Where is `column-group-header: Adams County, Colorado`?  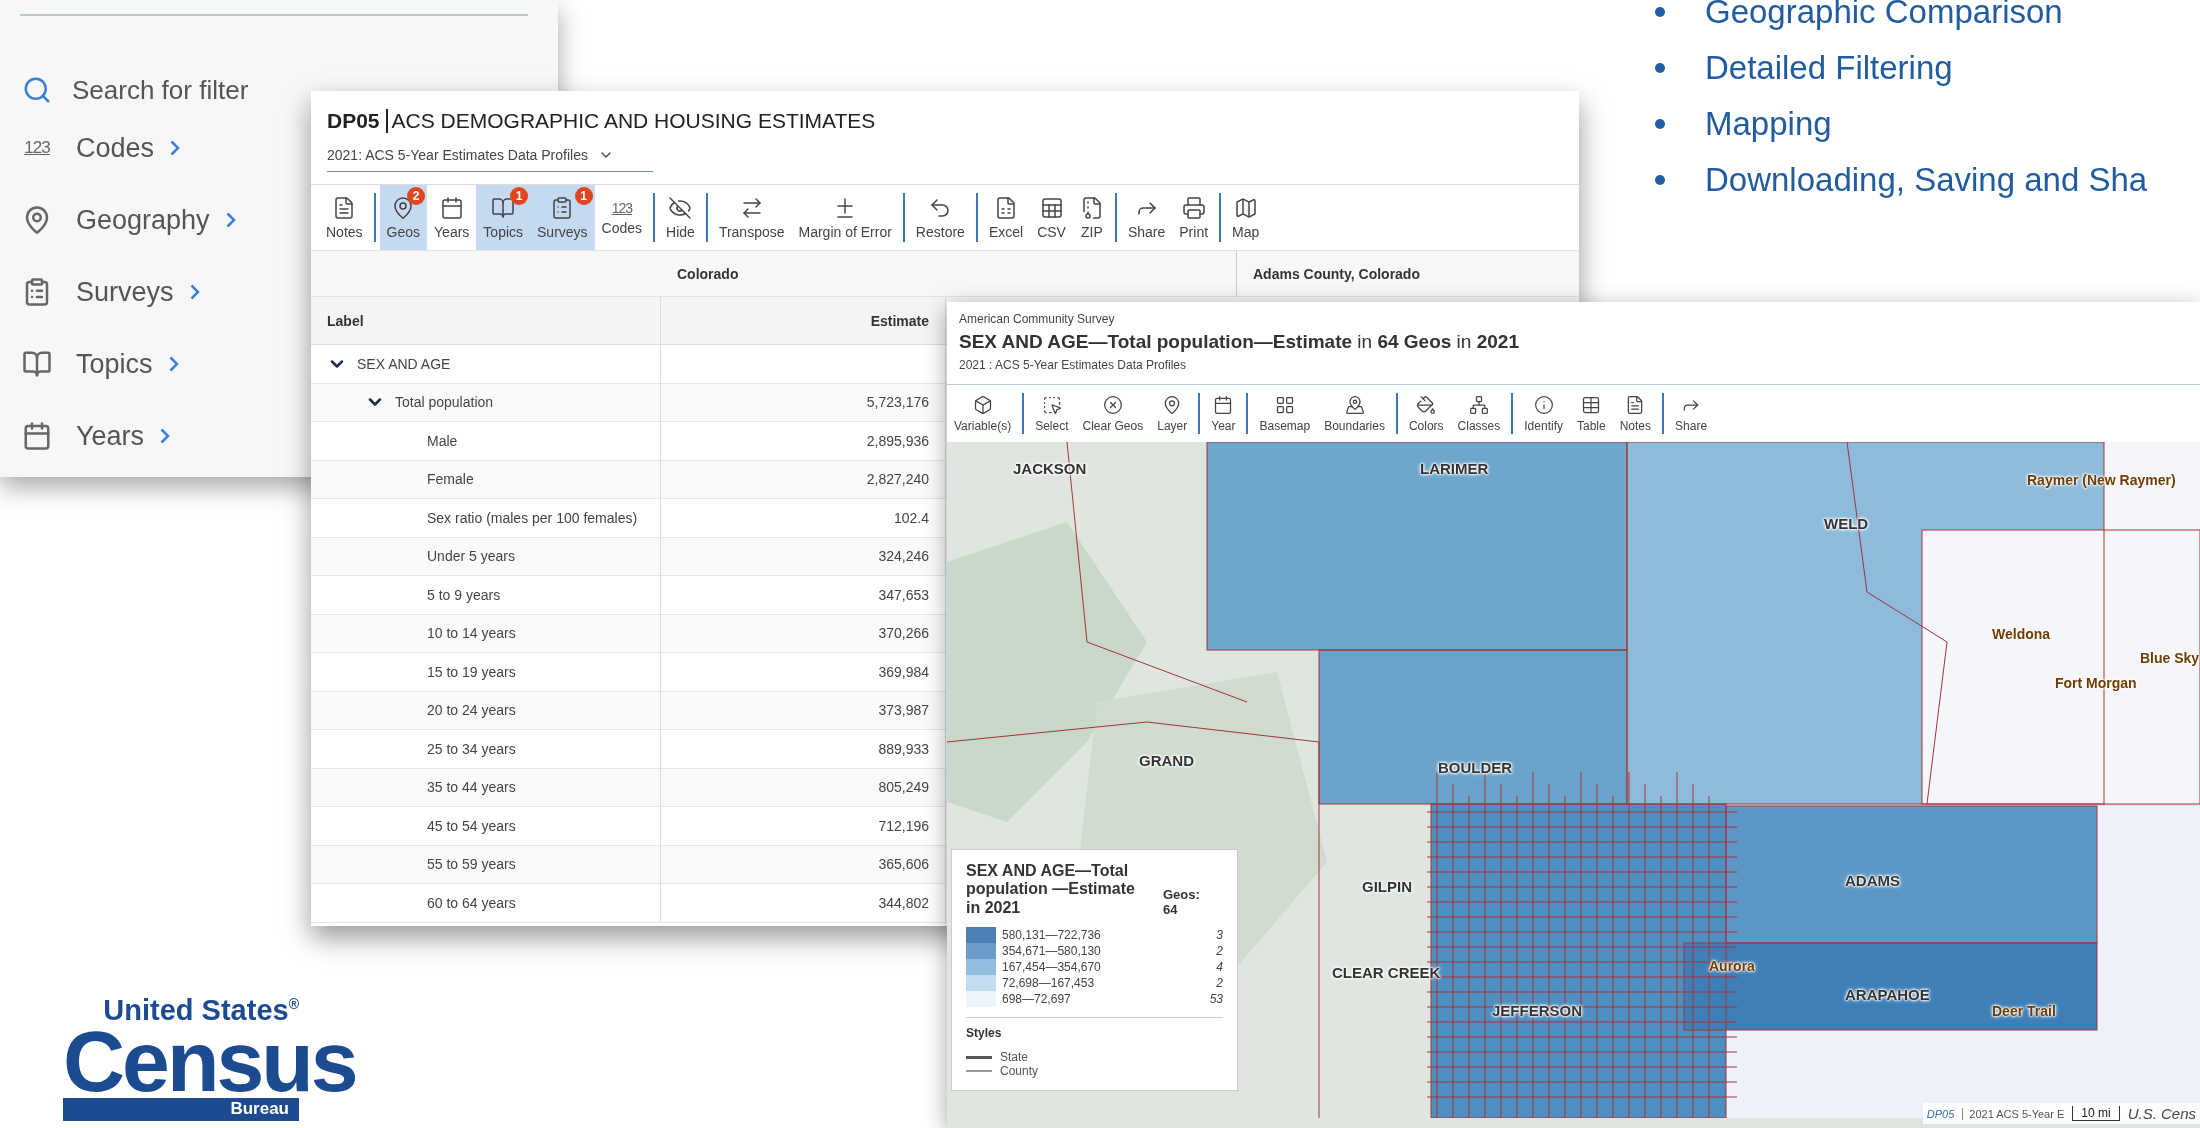 column-group-header: Adams County, Colorado is located at coordinates (1407, 274).